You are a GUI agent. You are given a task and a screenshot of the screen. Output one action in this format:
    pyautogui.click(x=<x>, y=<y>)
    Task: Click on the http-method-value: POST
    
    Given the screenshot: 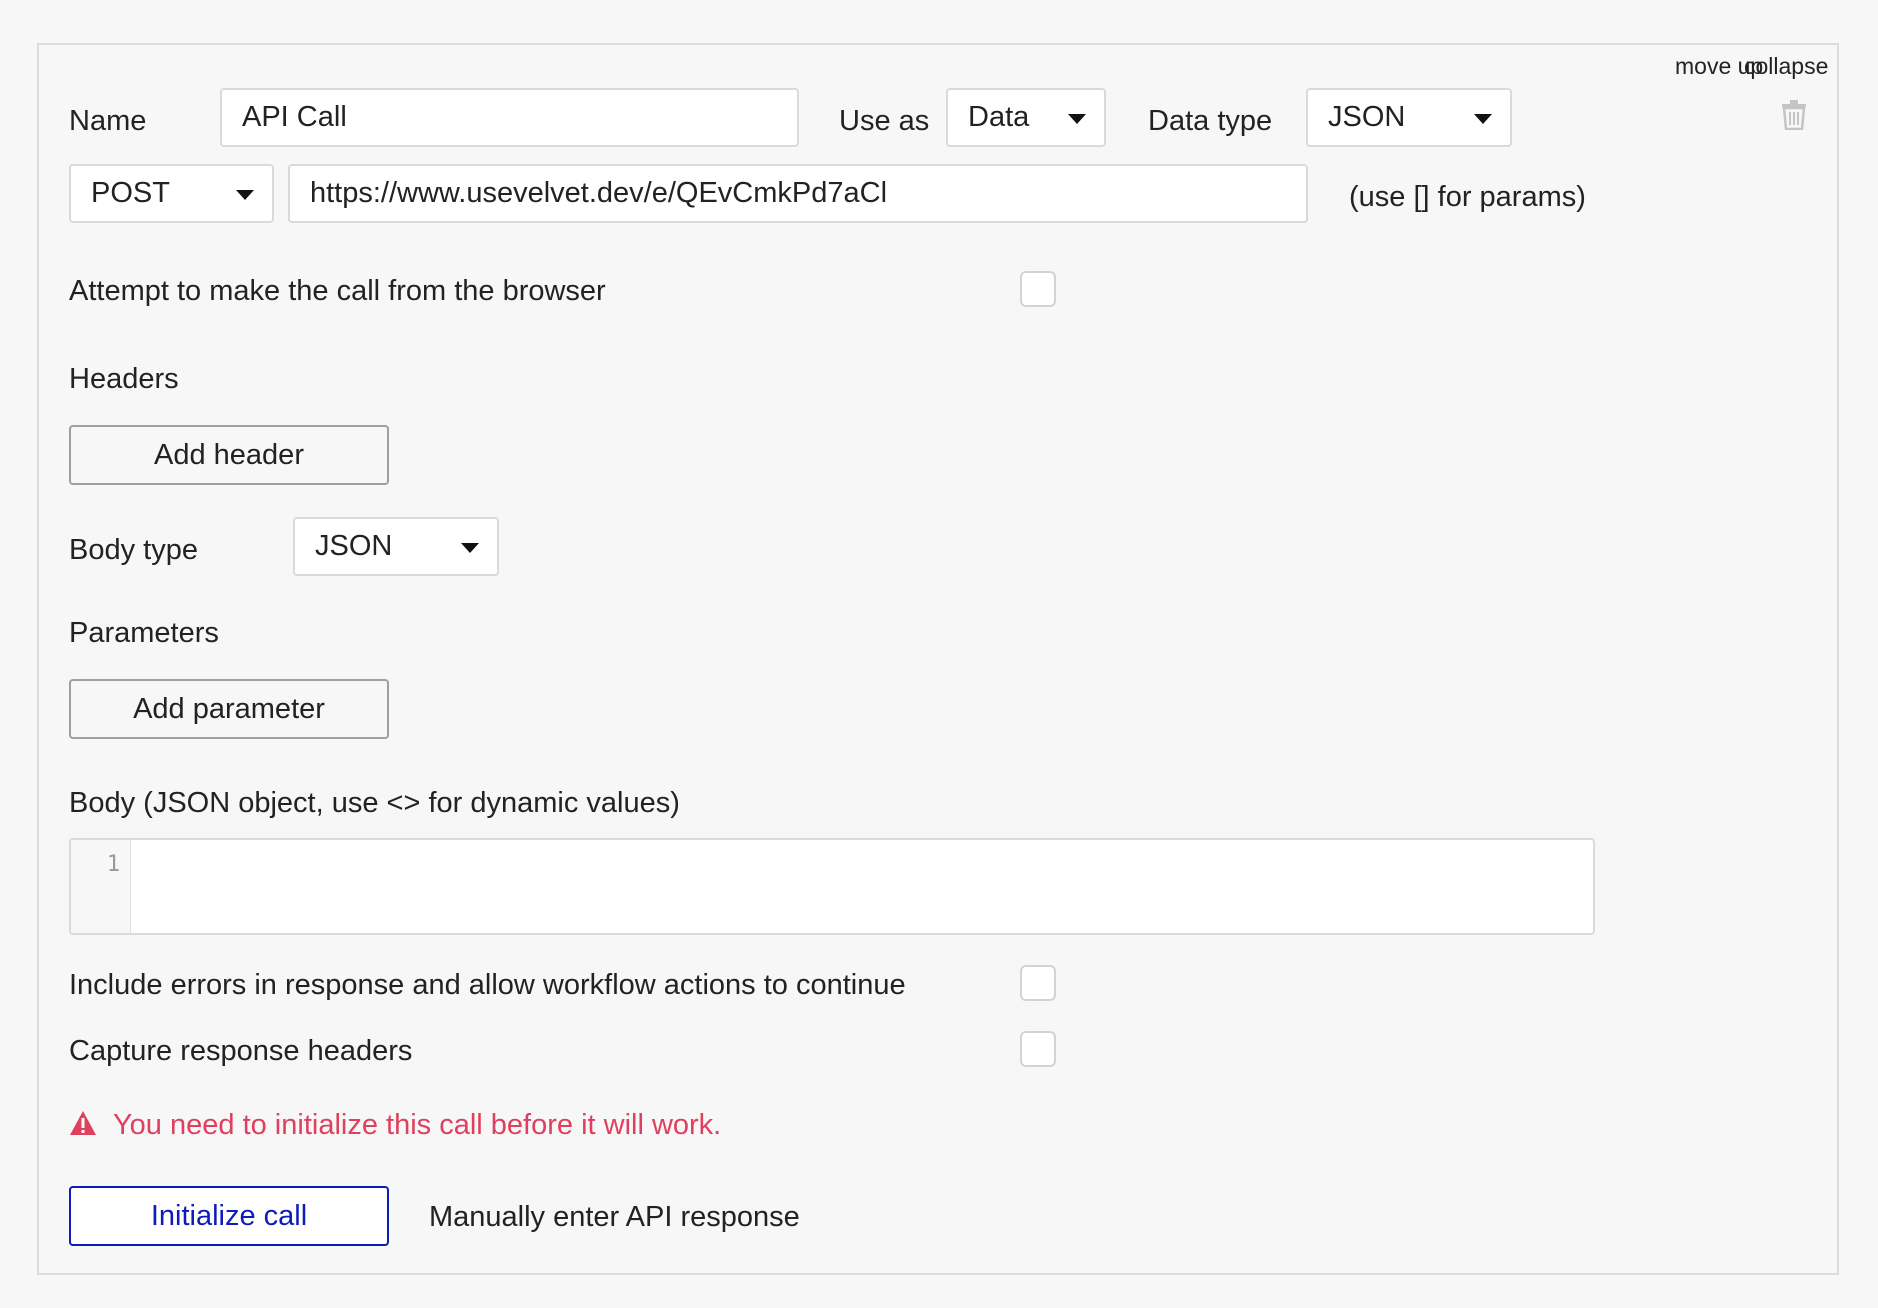 What is the action you would take?
    pyautogui.click(x=130, y=193)
    